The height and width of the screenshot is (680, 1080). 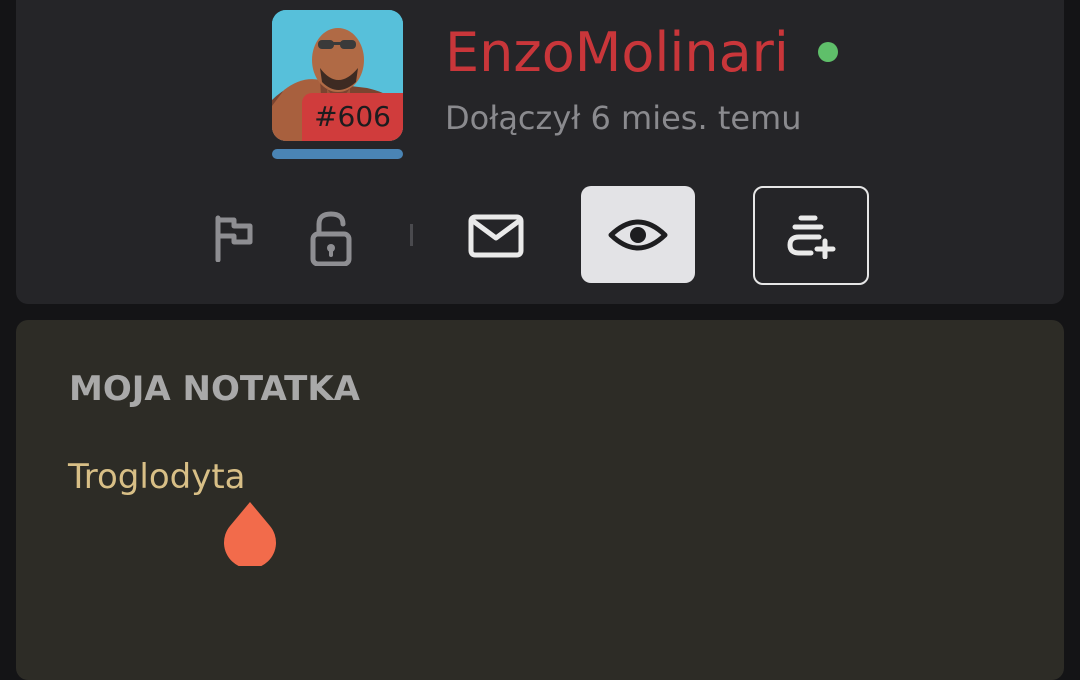 What do you see at coordinates (337, 75) in the screenshot?
I see `avatar-container: #606` at bounding box center [337, 75].